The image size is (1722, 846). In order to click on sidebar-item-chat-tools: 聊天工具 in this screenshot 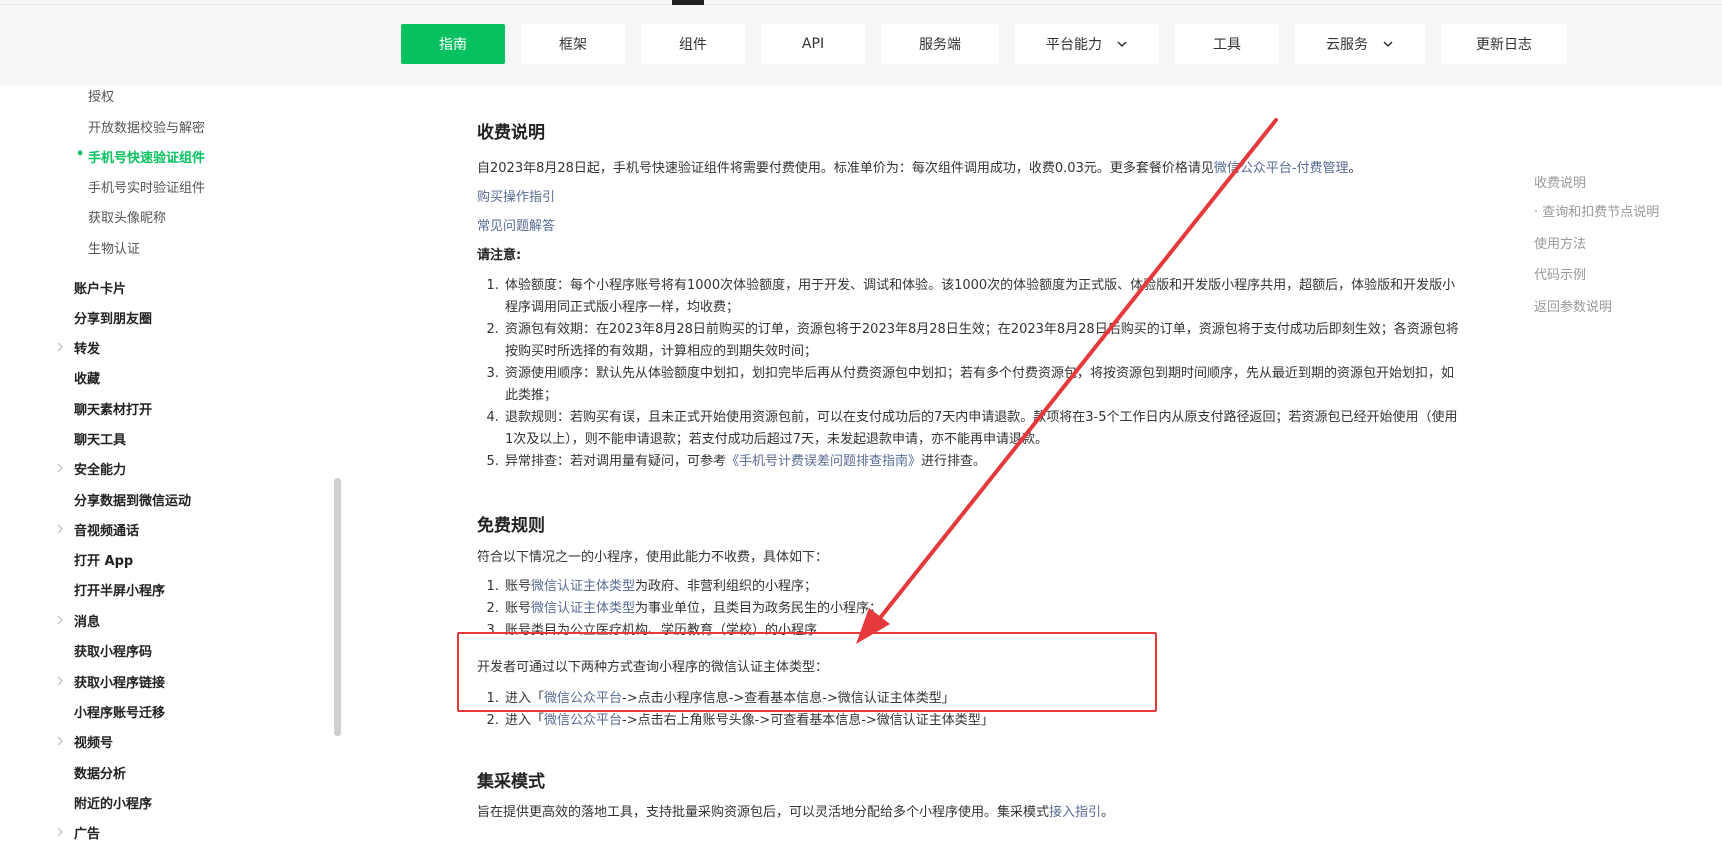, I will do `click(100, 438)`.